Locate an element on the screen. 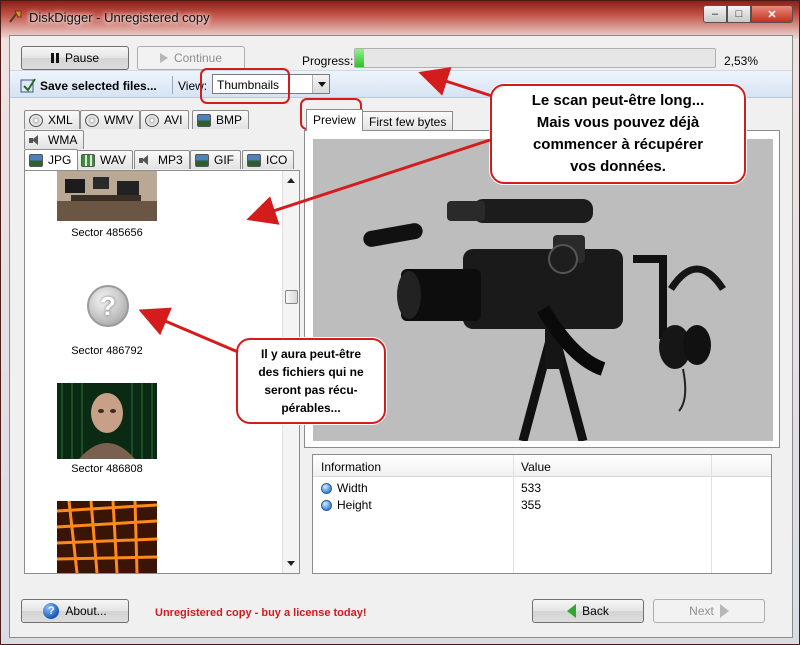 This screenshot has width=800, height=645. tab-wav: WAV is located at coordinates (104, 159).